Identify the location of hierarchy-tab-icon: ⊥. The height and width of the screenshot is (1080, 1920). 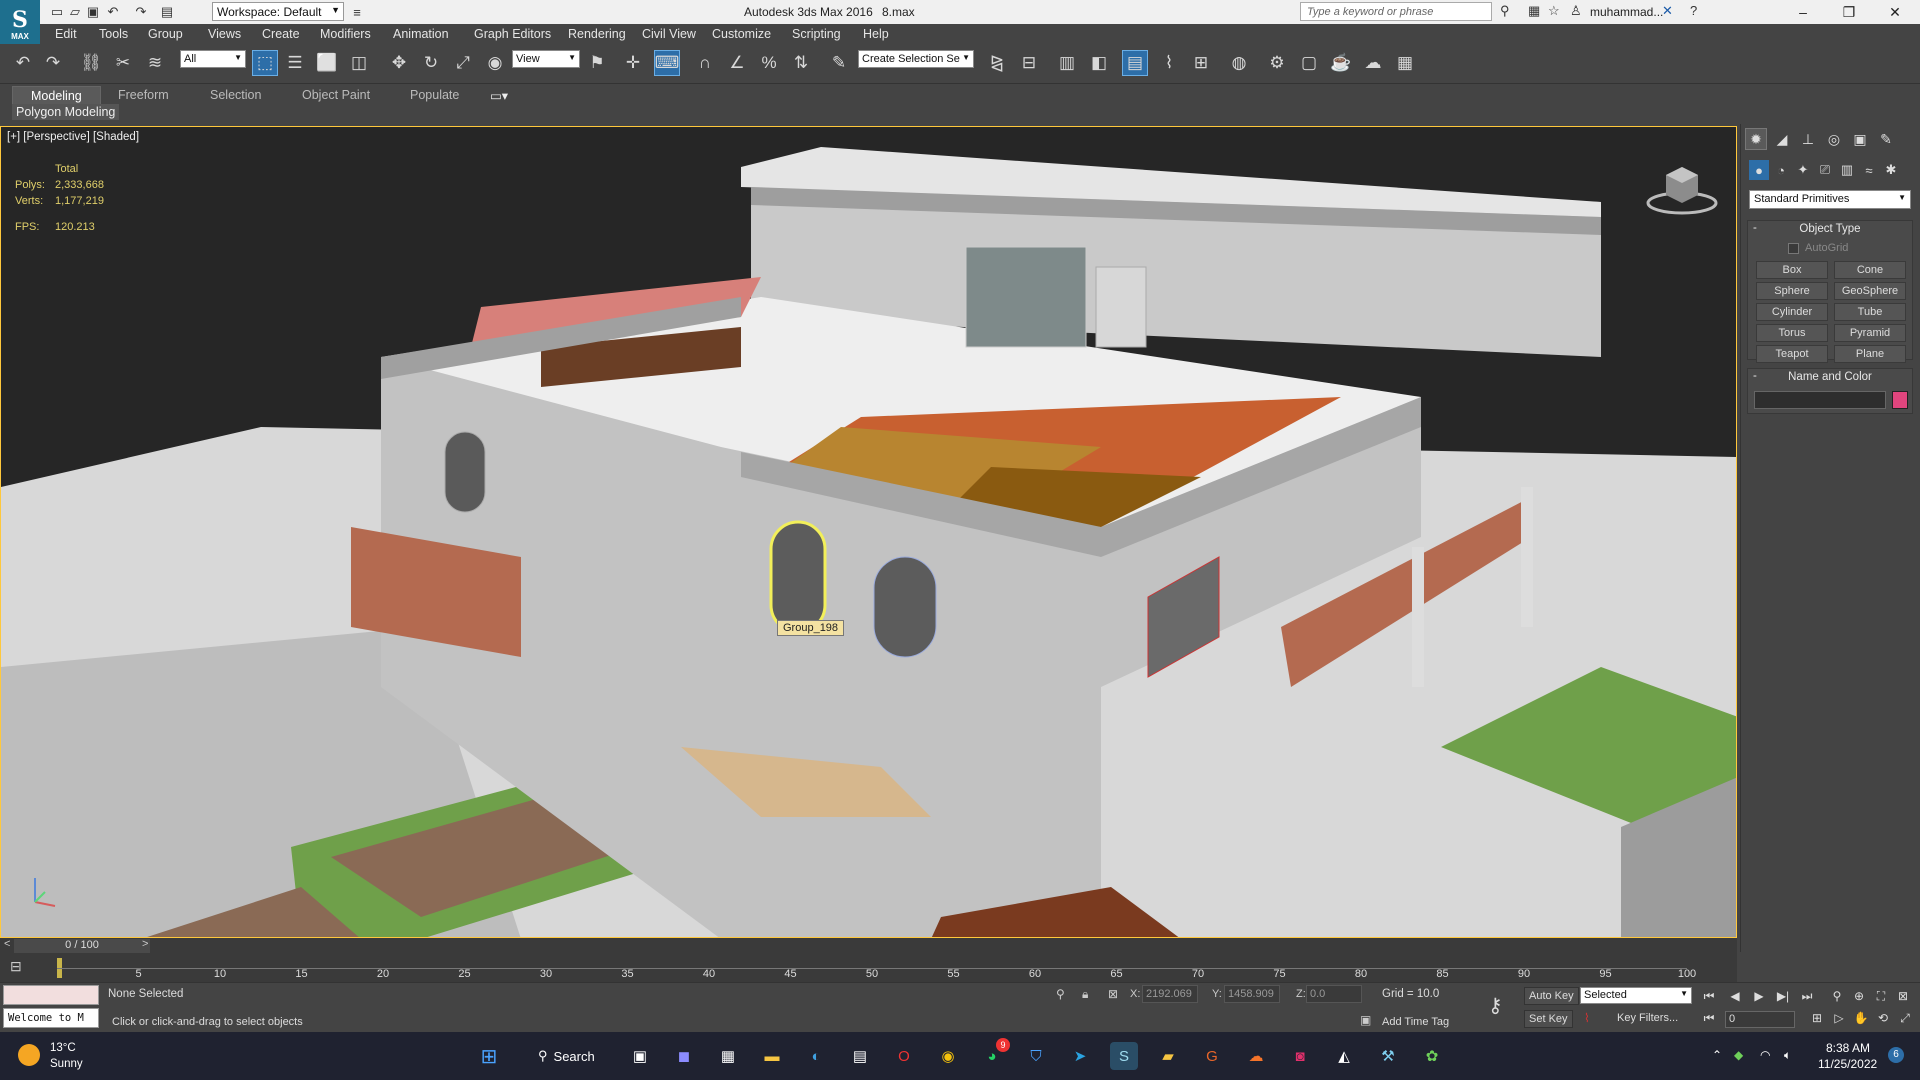
(1808, 139).